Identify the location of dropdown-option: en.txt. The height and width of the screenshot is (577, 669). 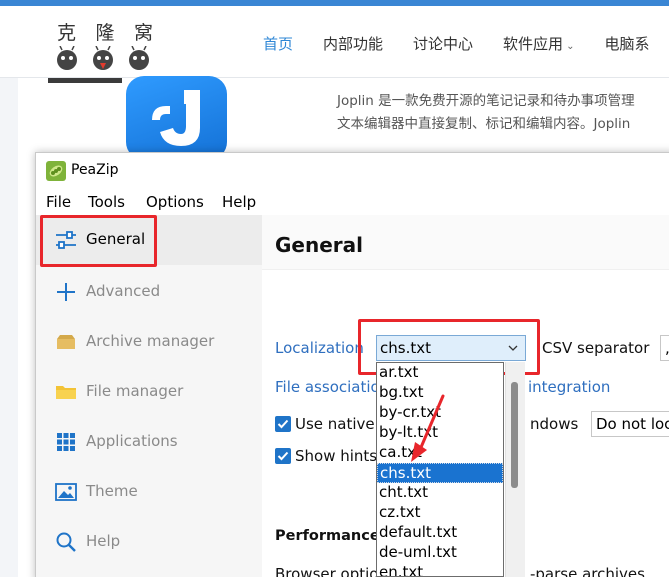
(439, 570).